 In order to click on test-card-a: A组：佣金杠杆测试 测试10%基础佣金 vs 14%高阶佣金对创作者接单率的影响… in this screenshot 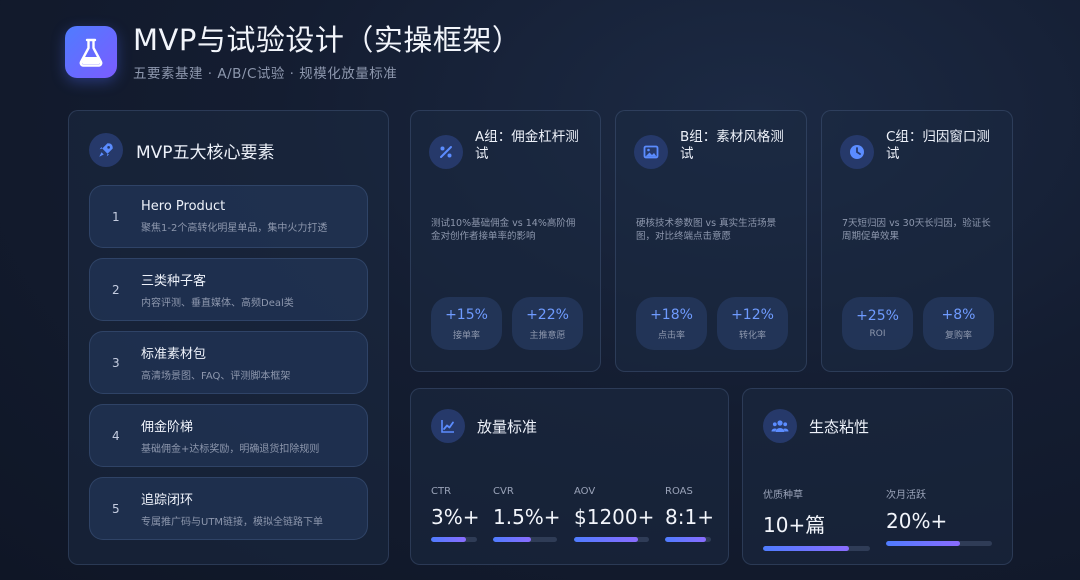, I will do `click(505, 241)`.